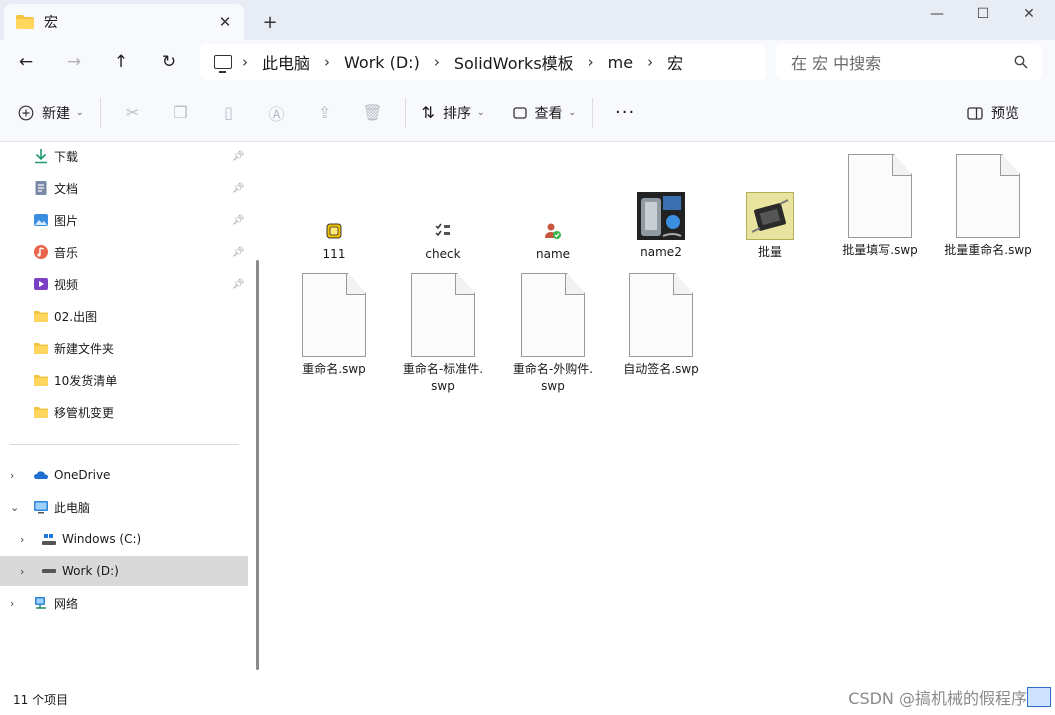  I want to click on sidebar-item-this-pc: ⌄ 此电脑, so click(124, 507).